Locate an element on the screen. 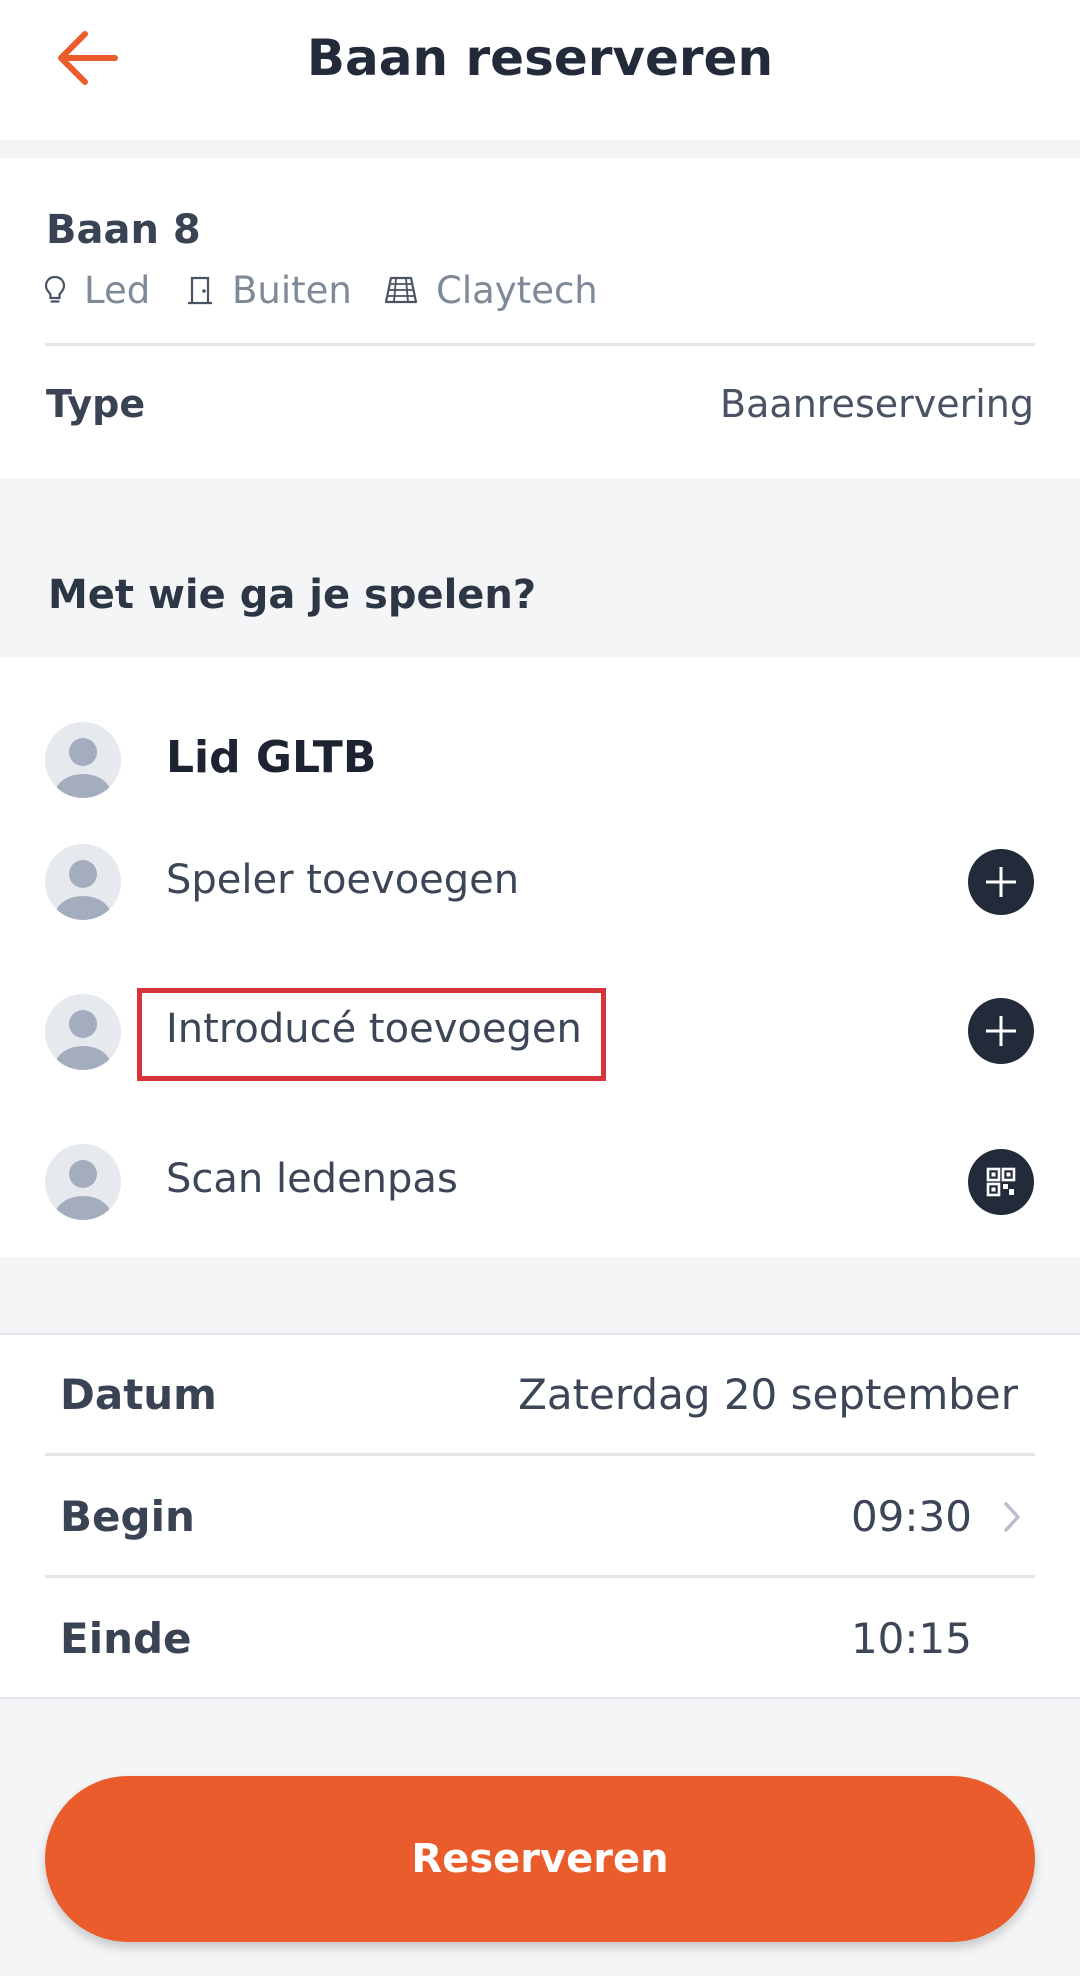  date-value: Zaterdag 20 september is located at coordinates (768, 1394).